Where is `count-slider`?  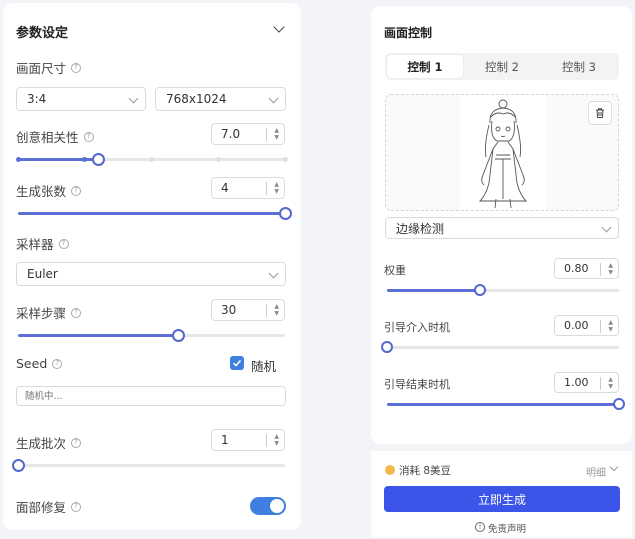
count-slider is located at coordinates (155, 213).